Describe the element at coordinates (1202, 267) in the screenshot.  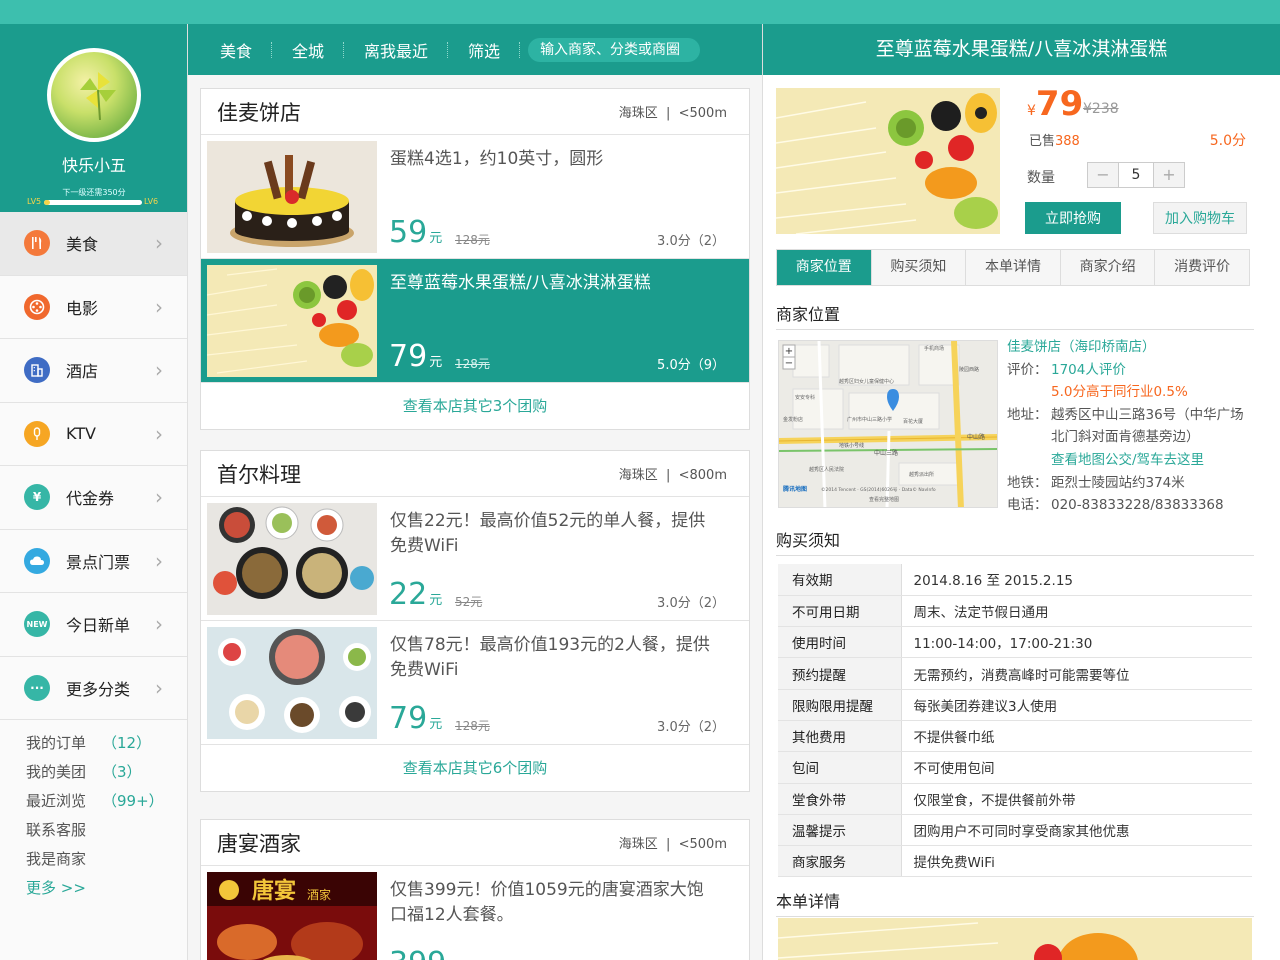
I see `tab-reviews: 消费评价` at that location.